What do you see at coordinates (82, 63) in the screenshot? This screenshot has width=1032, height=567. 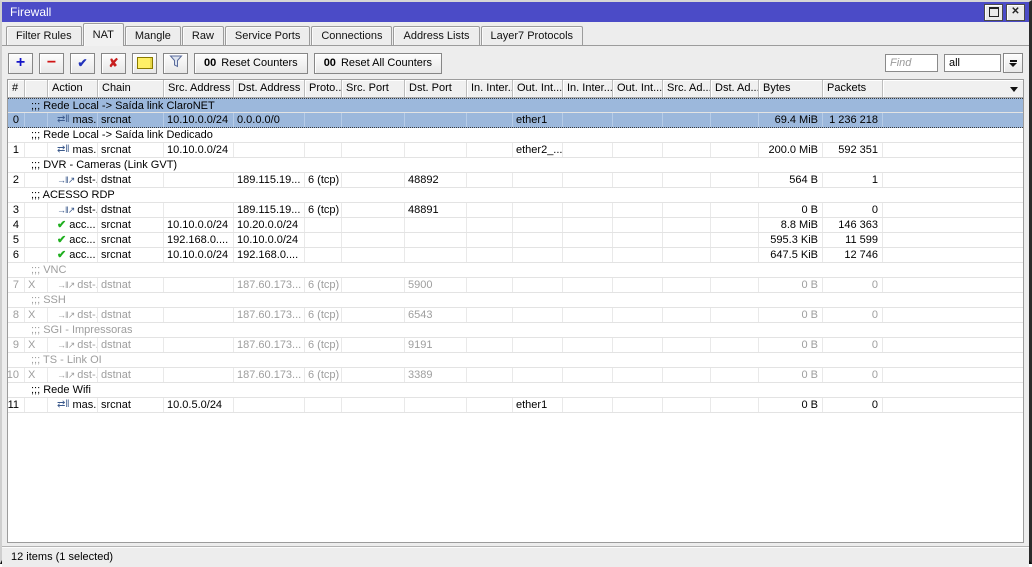 I see `enable-button: ✔` at bounding box center [82, 63].